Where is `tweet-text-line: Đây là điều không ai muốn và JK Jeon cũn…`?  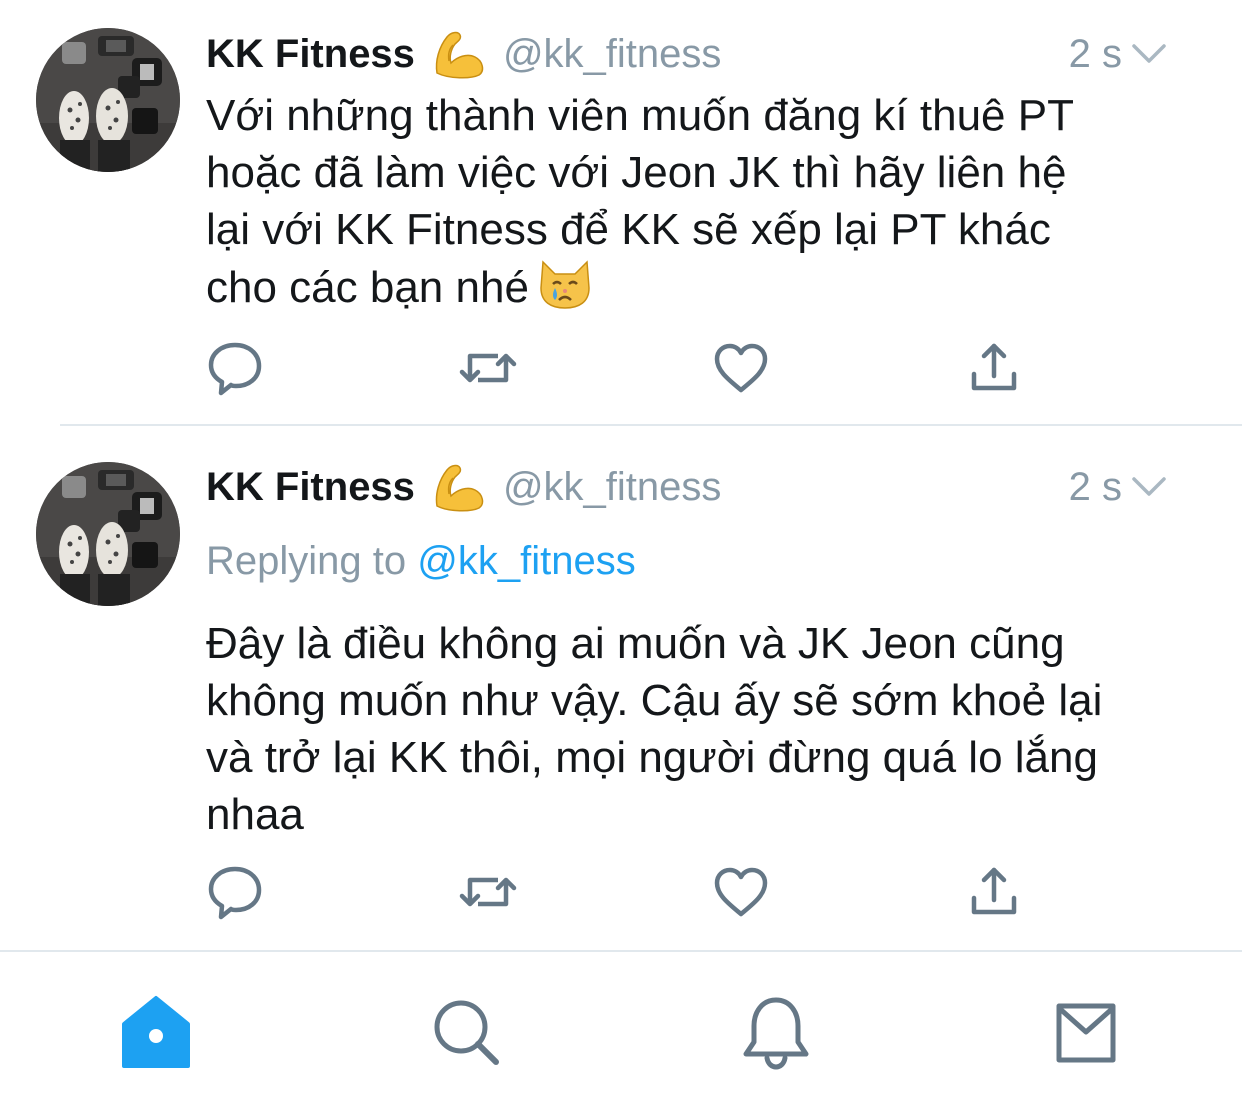
tweet-text-line: Đây là điều không ai muốn và JK Jeon cũn… is located at coordinates (635, 643).